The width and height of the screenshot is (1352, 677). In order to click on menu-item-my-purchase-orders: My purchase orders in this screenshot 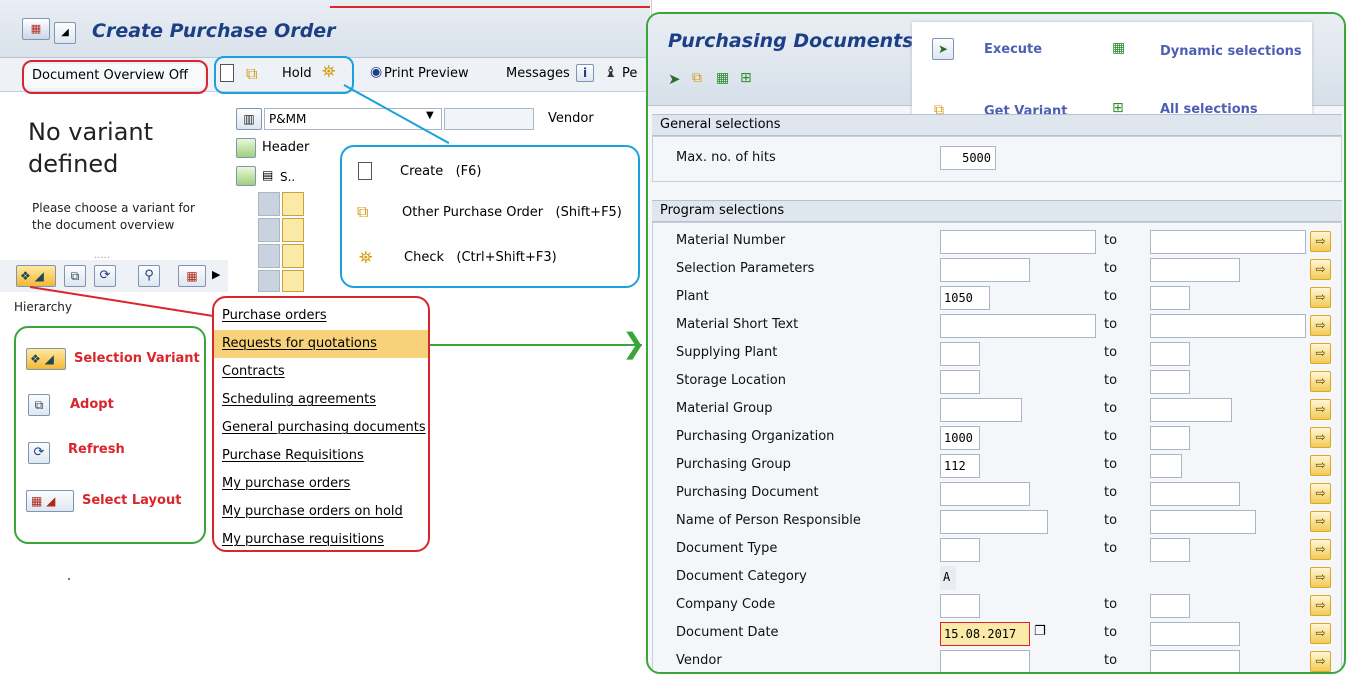, I will do `click(321, 484)`.